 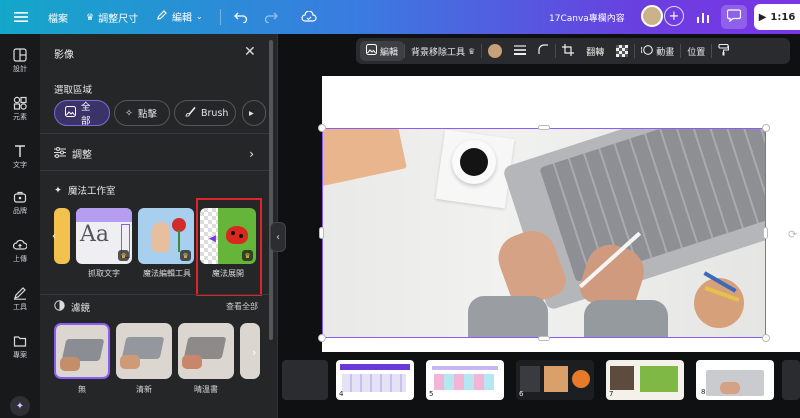 I want to click on animate-icon, so click(x=647, y=51).